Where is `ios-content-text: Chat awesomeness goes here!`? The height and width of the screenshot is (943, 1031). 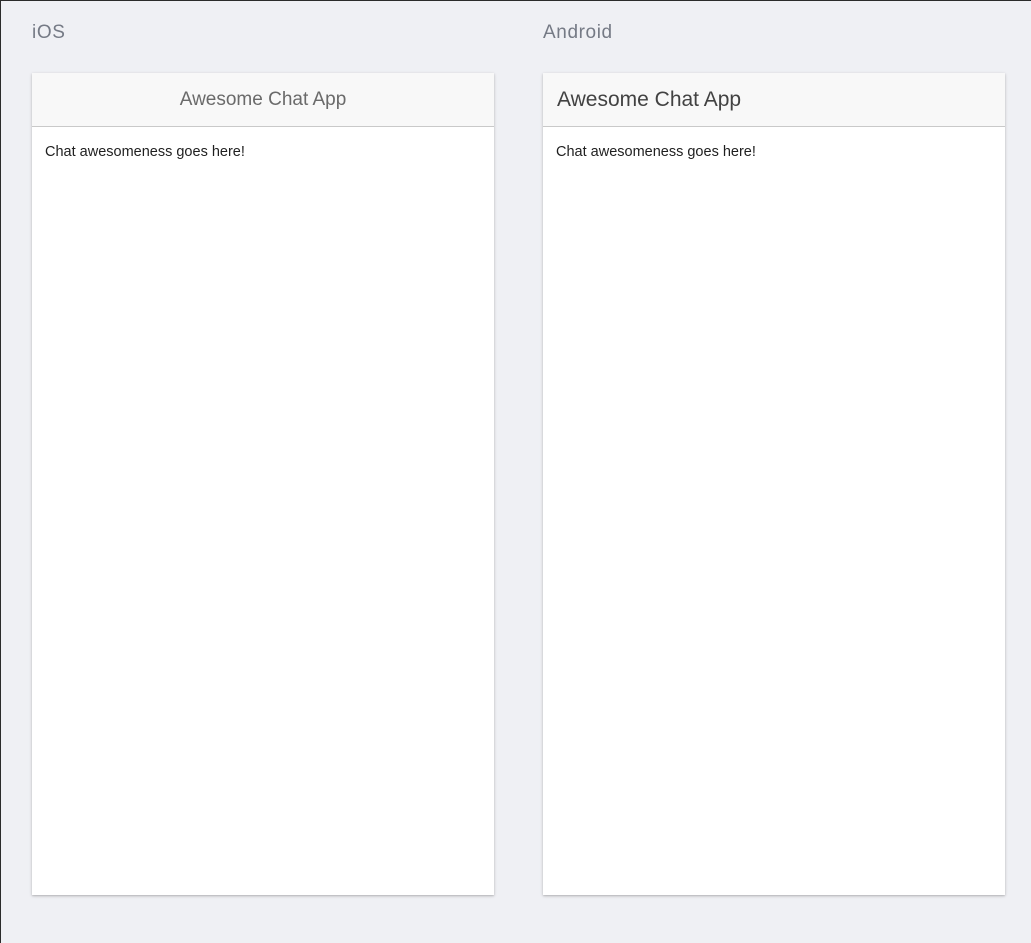
ios-content-text: Chat awesomeness goes here! is located at coordinates (145, 152).